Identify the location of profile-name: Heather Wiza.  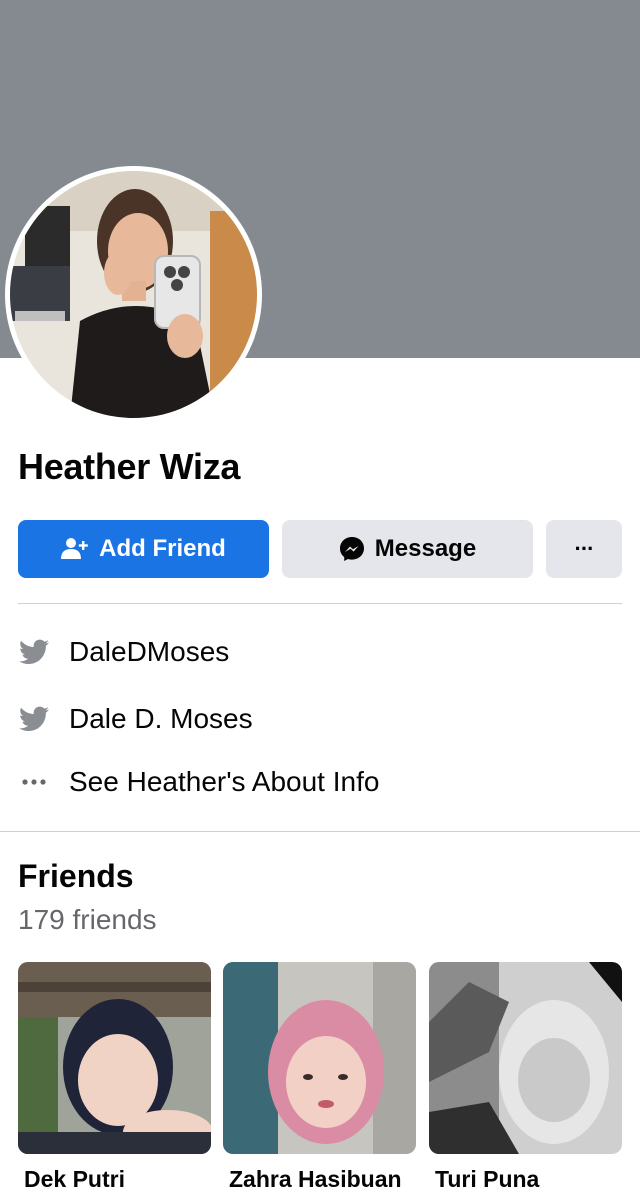
(129, 466).